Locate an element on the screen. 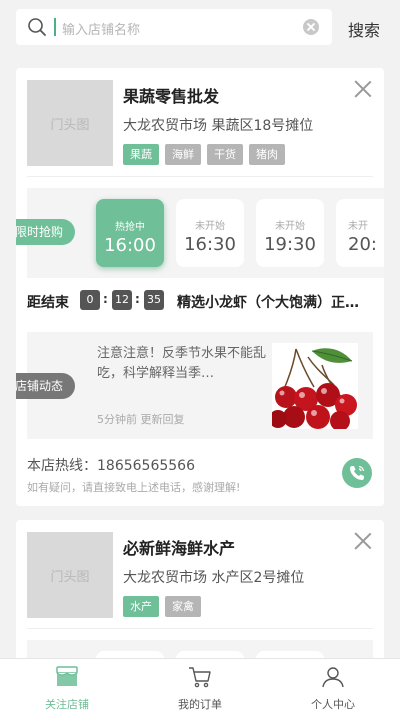 Image resolution: width=400 pixels, height=711 pixels. hotline-tip: 如有疑问，请直接致电上述电话，感谢理解! is located at coordinates (134, 487).